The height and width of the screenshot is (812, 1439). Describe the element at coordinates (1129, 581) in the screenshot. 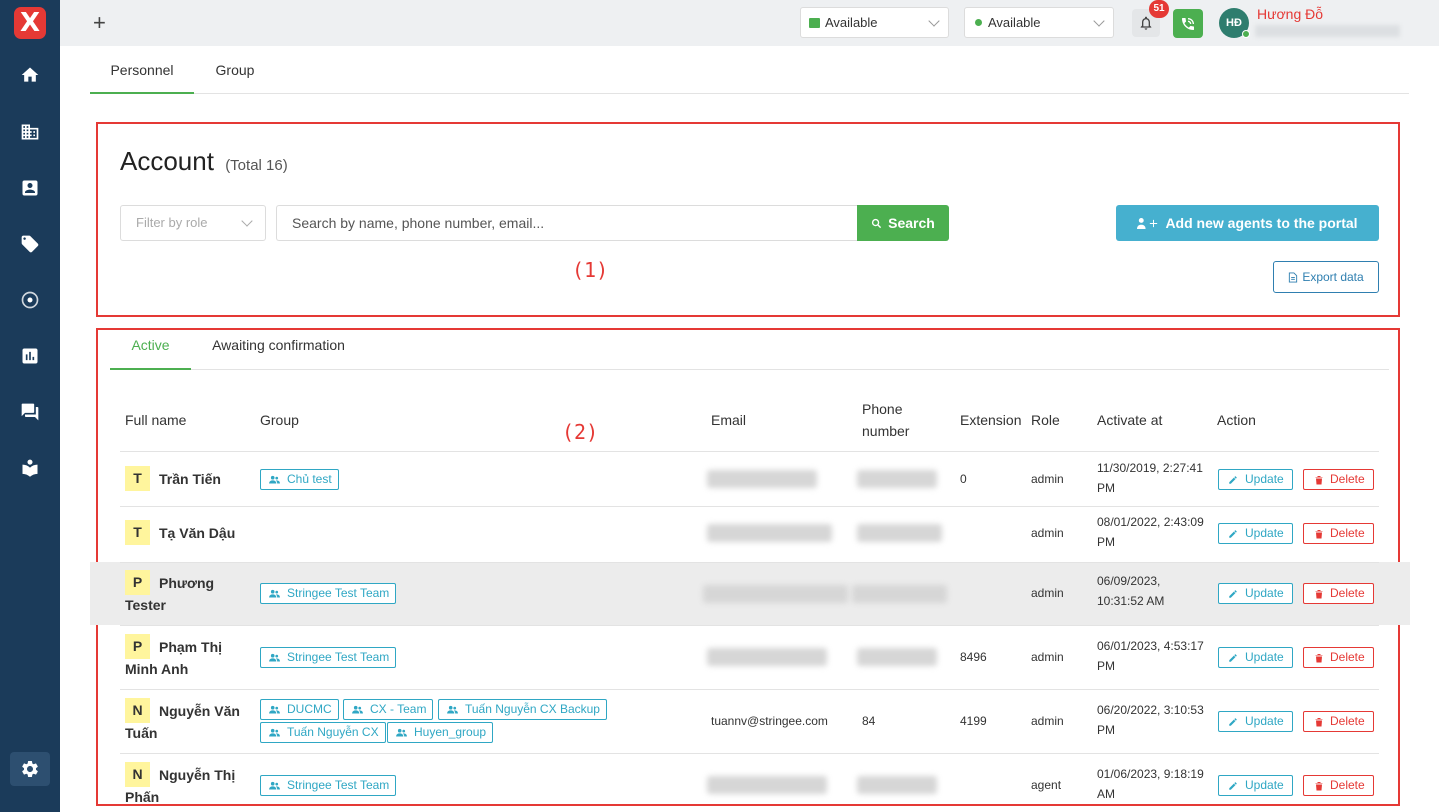

I see `activate-at-line1: 06/09/2023,` at that location.